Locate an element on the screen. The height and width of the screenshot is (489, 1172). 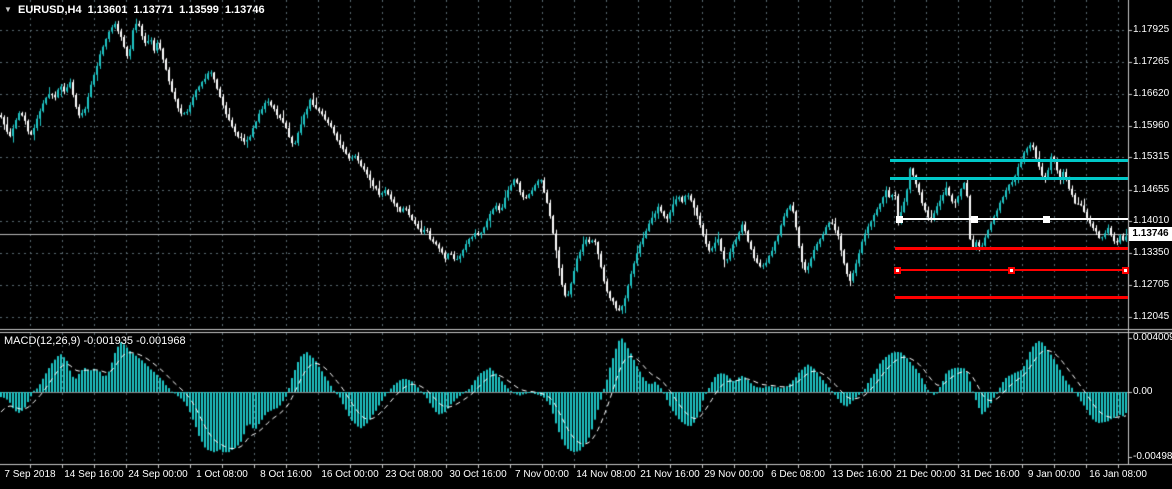
current-price-badge: 1.13746 is located at coordinates (1150, 234).